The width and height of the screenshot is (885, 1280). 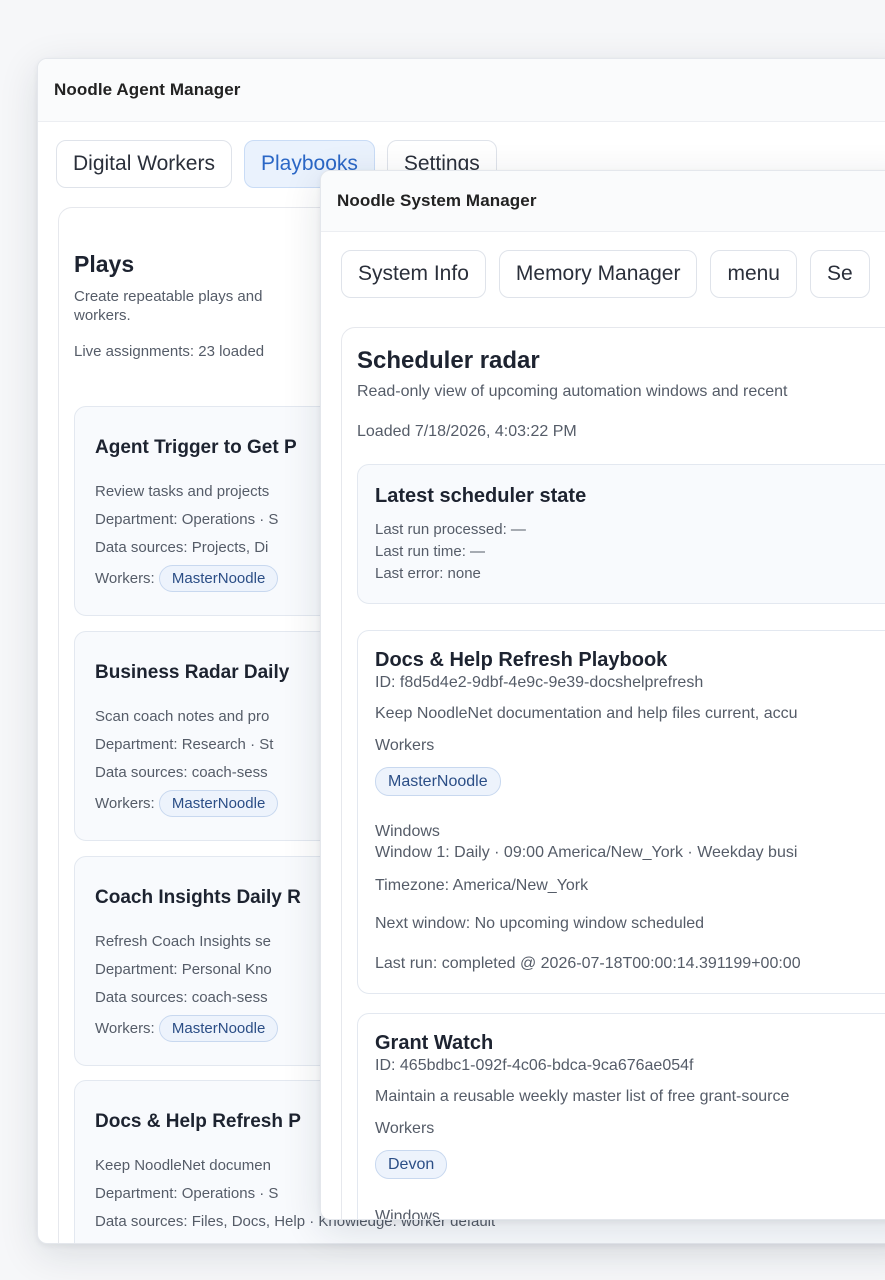 I want to click on scheduler-state-heading: Latest scheduler state, so click(x=481, y=496).